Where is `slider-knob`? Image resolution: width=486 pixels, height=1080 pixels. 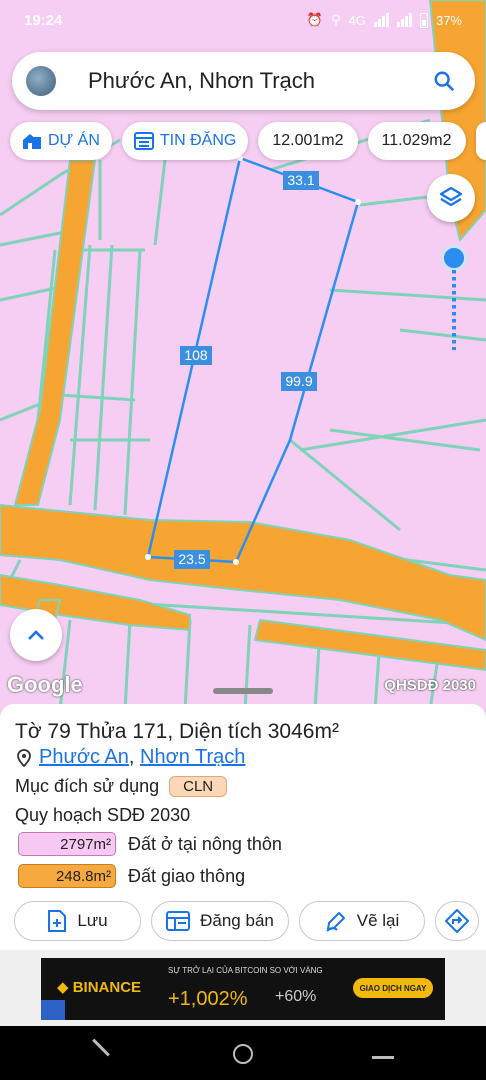 slider-knob is located at coordinates (454, 258).